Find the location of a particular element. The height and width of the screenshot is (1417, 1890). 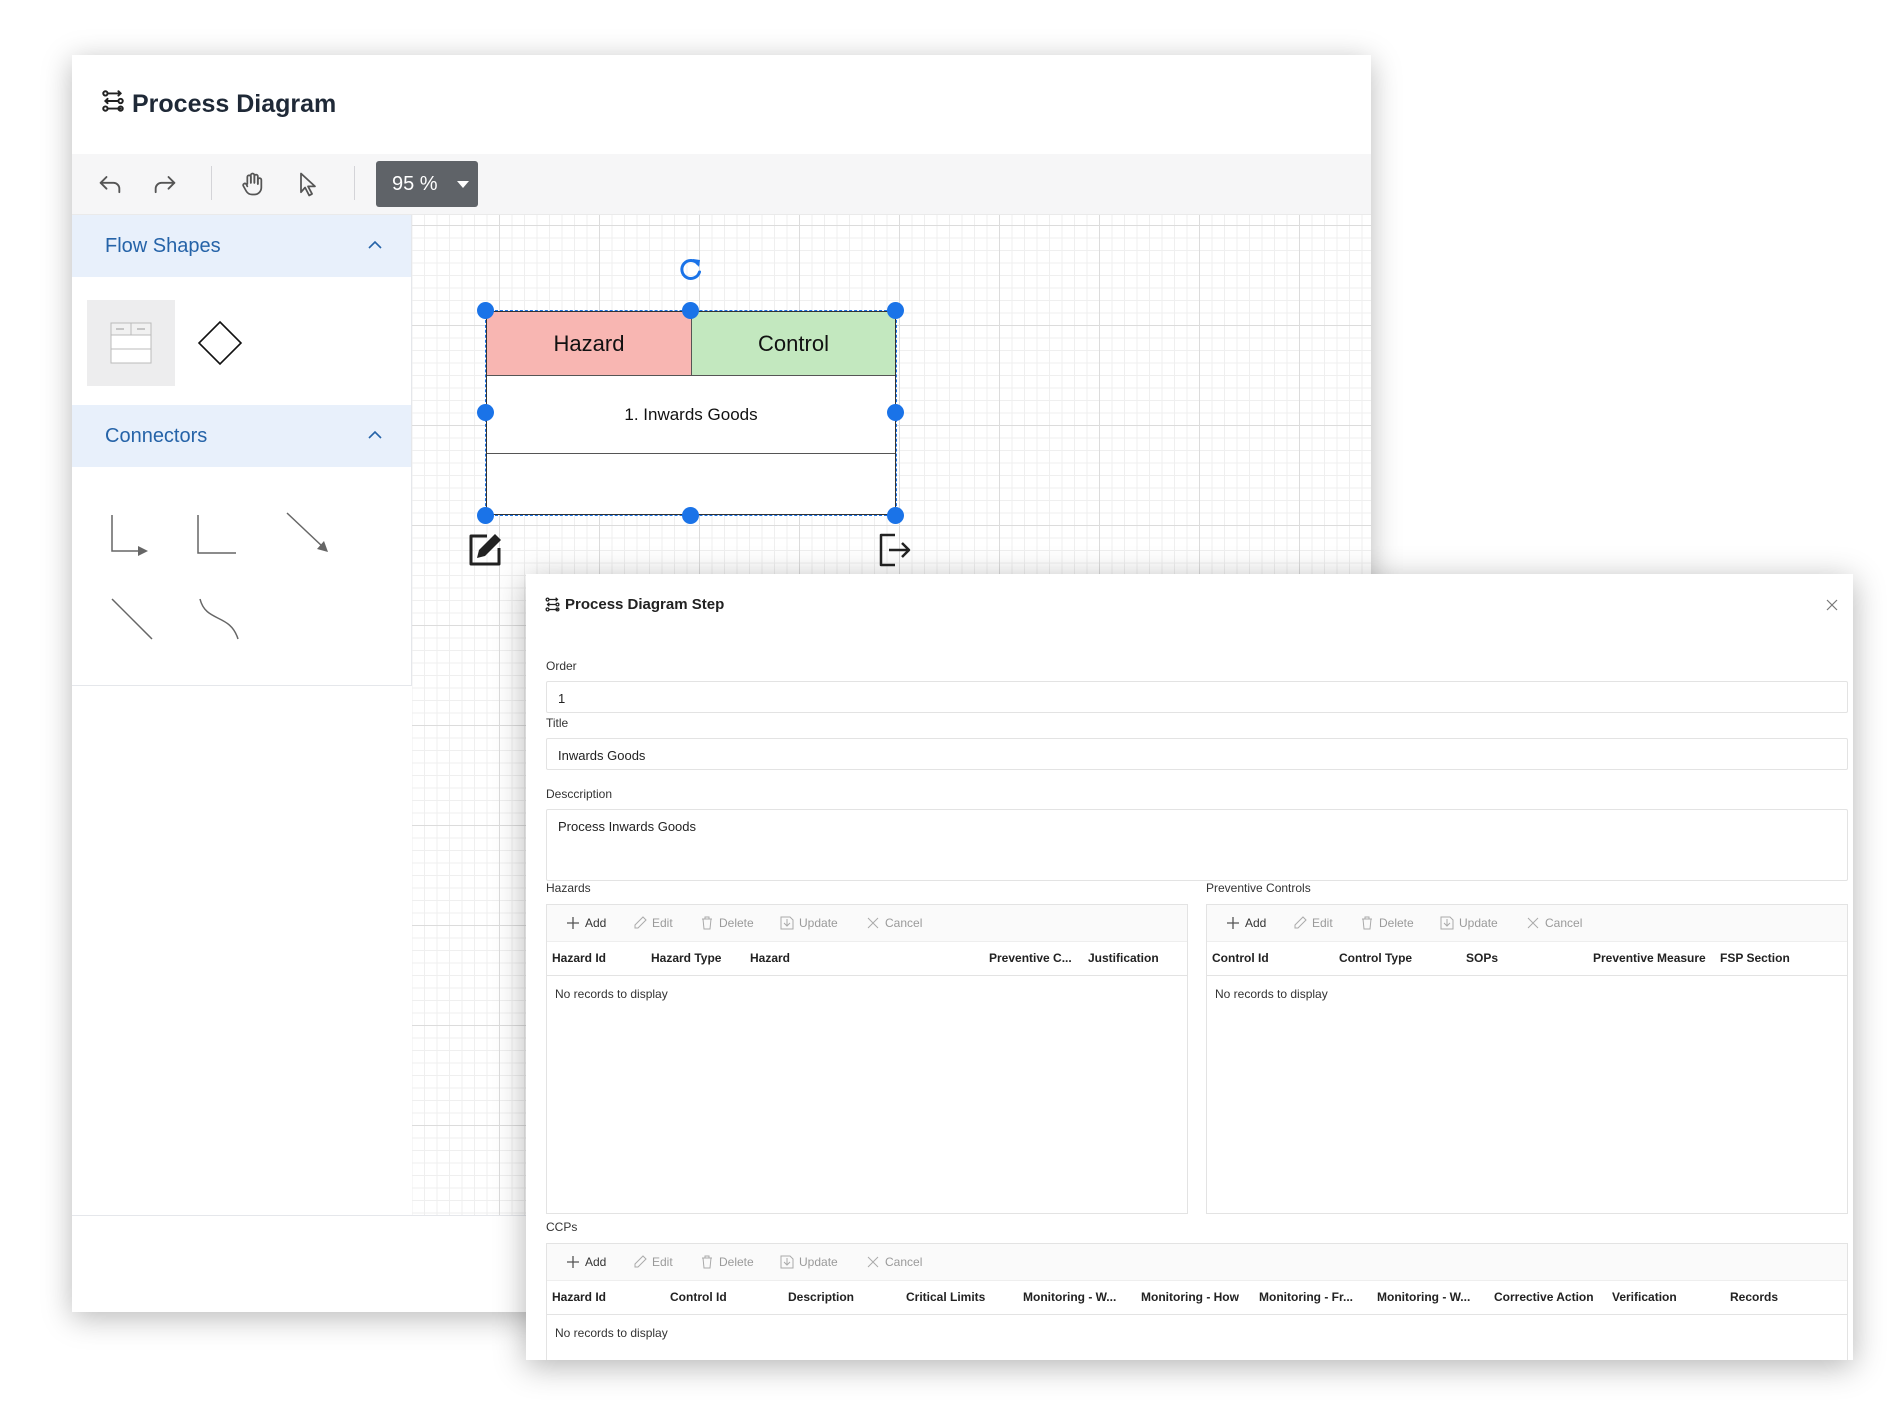

hazards-delete-button: Delete is located at coordinates (726, 923).